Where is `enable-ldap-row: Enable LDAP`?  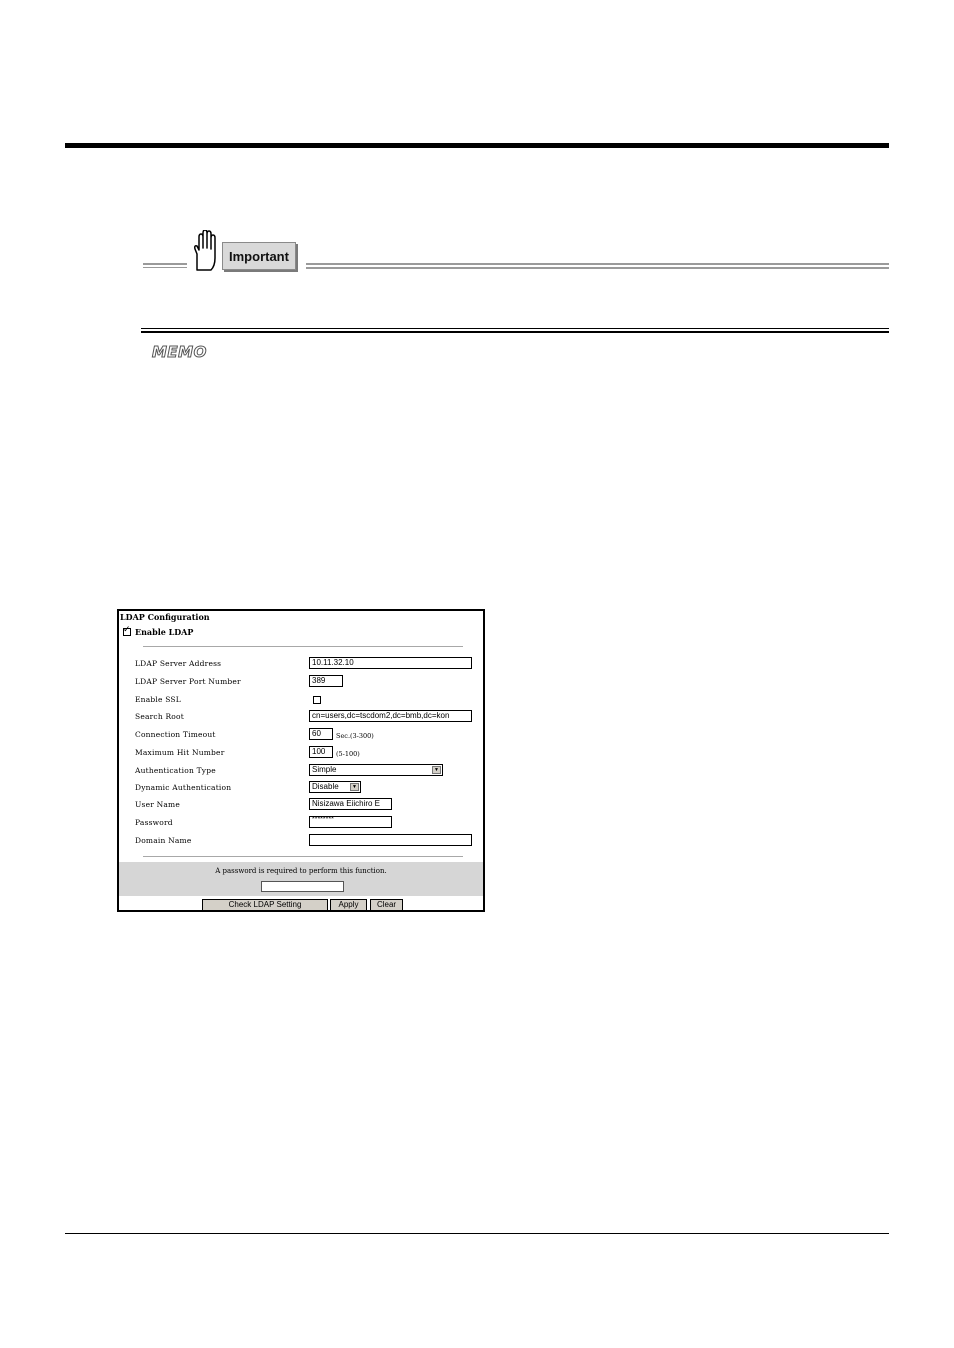
enable-ldap-row: Enable LDAP is located at coordinates (158, 631).